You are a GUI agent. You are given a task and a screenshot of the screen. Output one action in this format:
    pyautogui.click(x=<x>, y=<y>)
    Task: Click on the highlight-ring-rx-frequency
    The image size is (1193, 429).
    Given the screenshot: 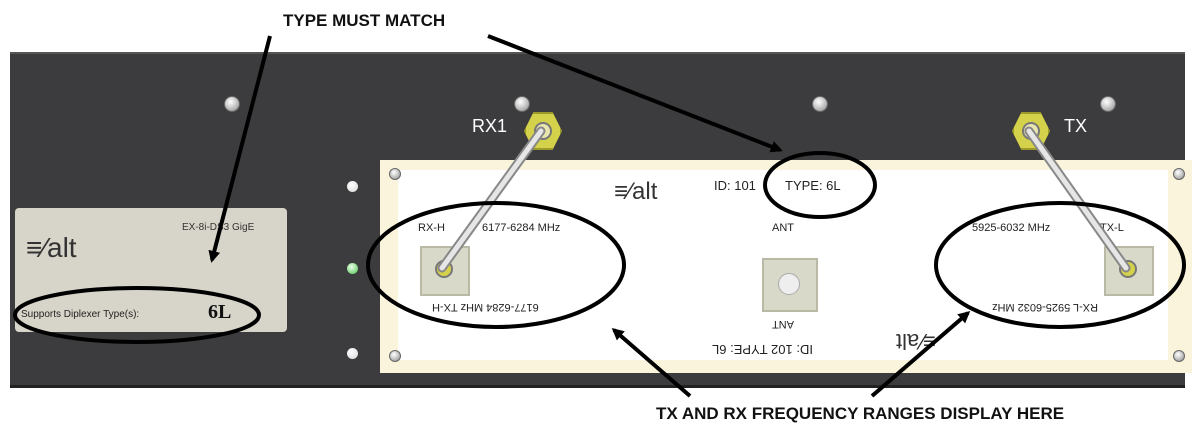 What is the action you would take?
    pyautogui.click(x=496, y=265)
    